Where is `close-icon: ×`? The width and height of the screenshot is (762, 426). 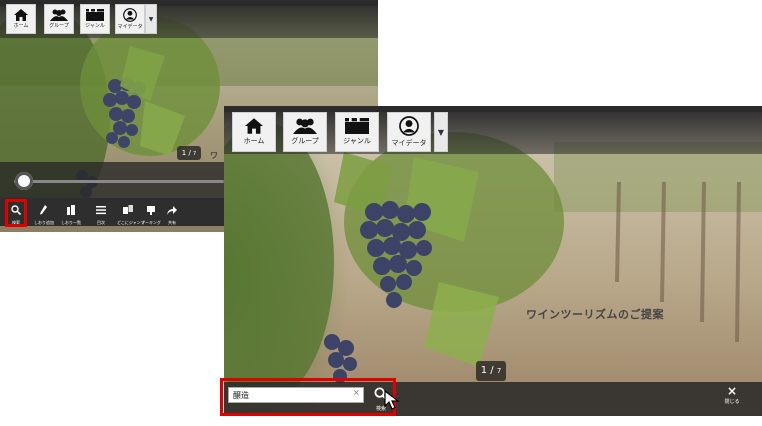
close-icon: × is located at coordinates (732, 391).